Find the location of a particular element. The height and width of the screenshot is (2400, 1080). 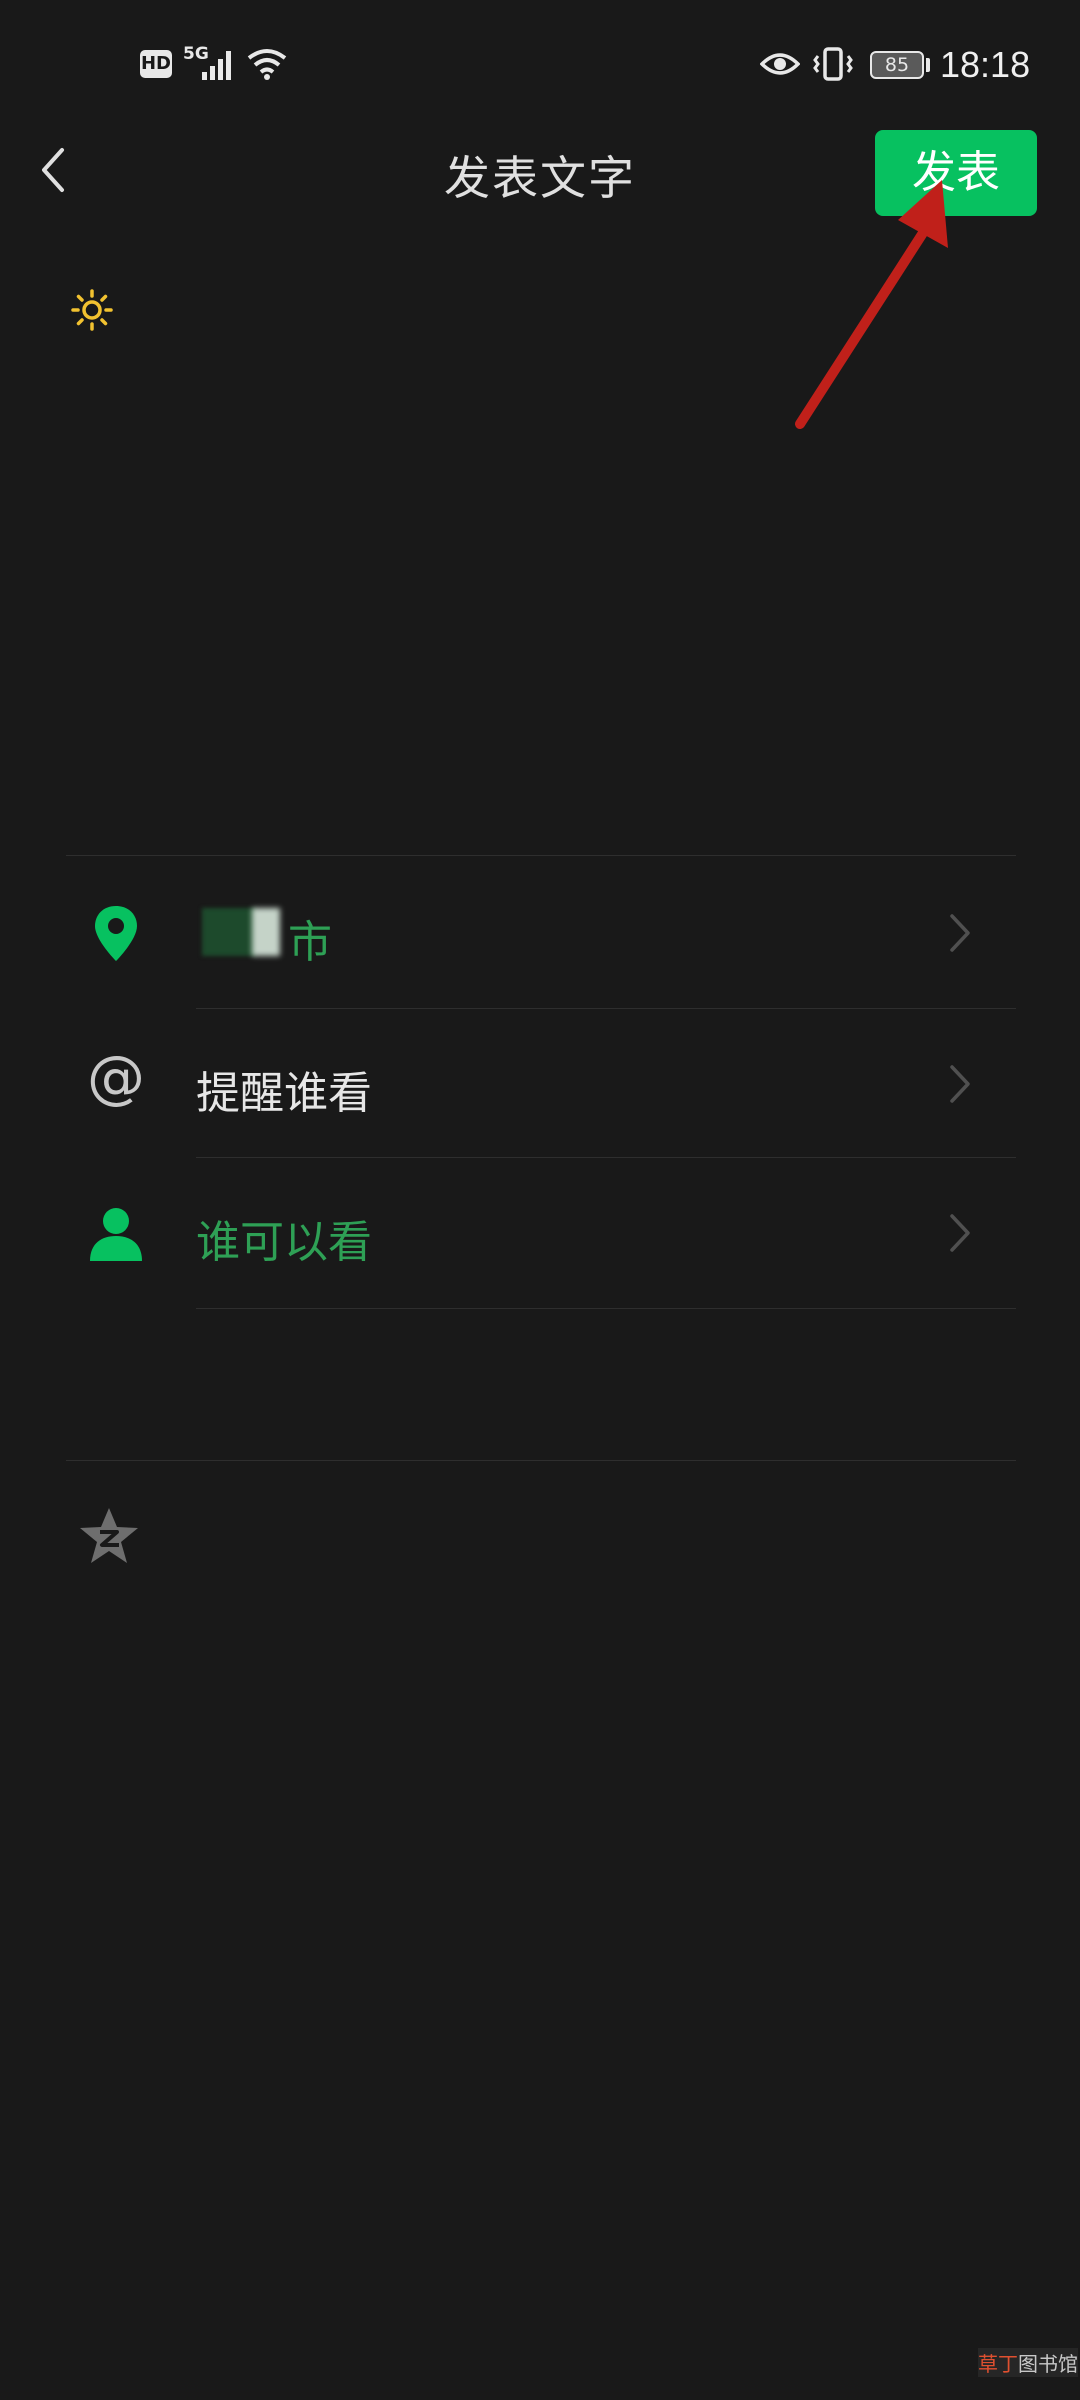

redacted-city-name-edge is located at coordinates (266, 932).